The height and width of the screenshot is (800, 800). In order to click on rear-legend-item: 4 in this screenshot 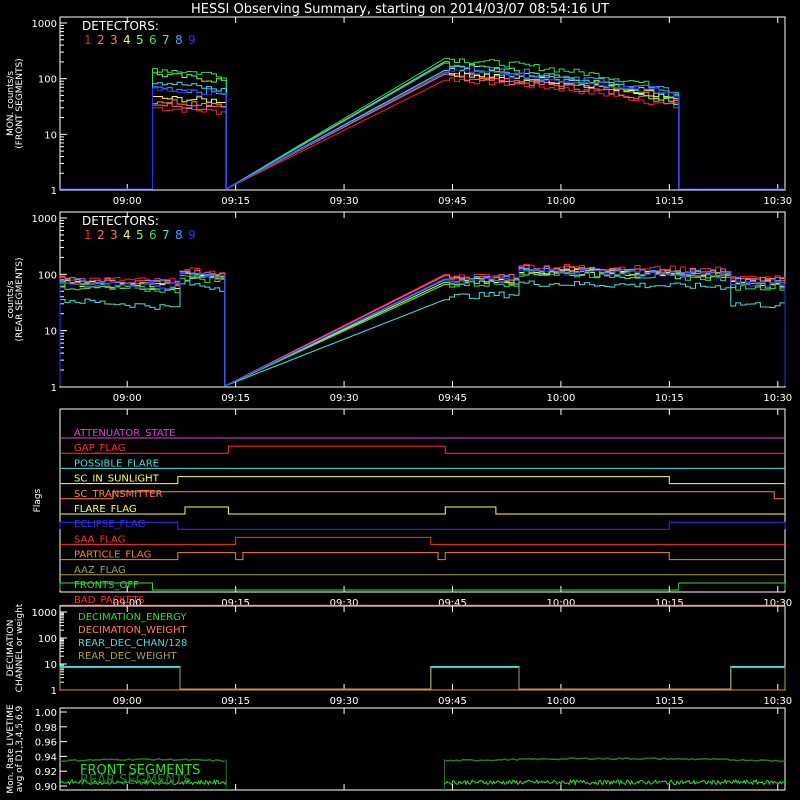, I will do `click(127, 235)`.